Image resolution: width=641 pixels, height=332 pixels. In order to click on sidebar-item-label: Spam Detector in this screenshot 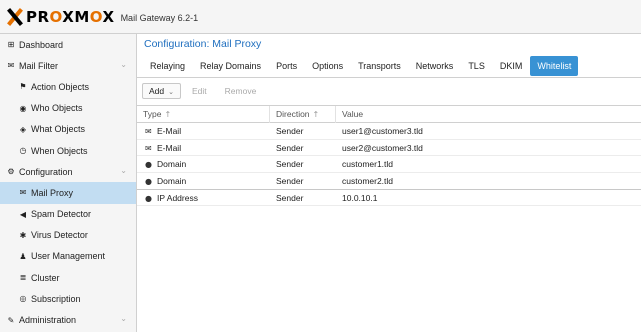, I will do `click(61, 214)`.